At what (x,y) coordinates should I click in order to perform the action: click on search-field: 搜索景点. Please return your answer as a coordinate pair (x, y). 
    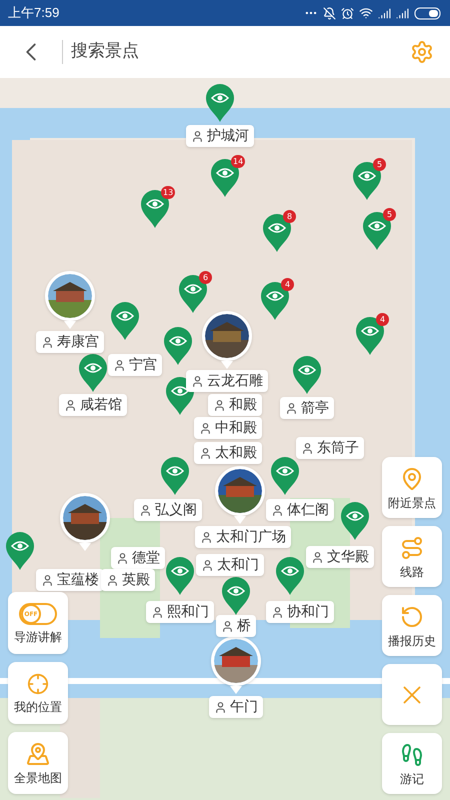
    Looking at the image, I should click on (240, 52).